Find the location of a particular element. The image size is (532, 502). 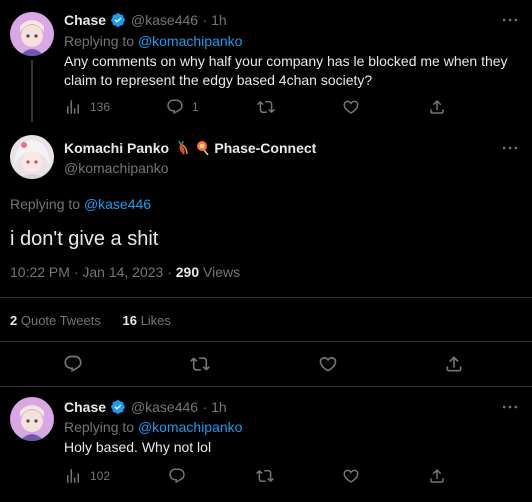

quote-tweets-link: 2 Quote Tweets is located at coordinates (57, 320).